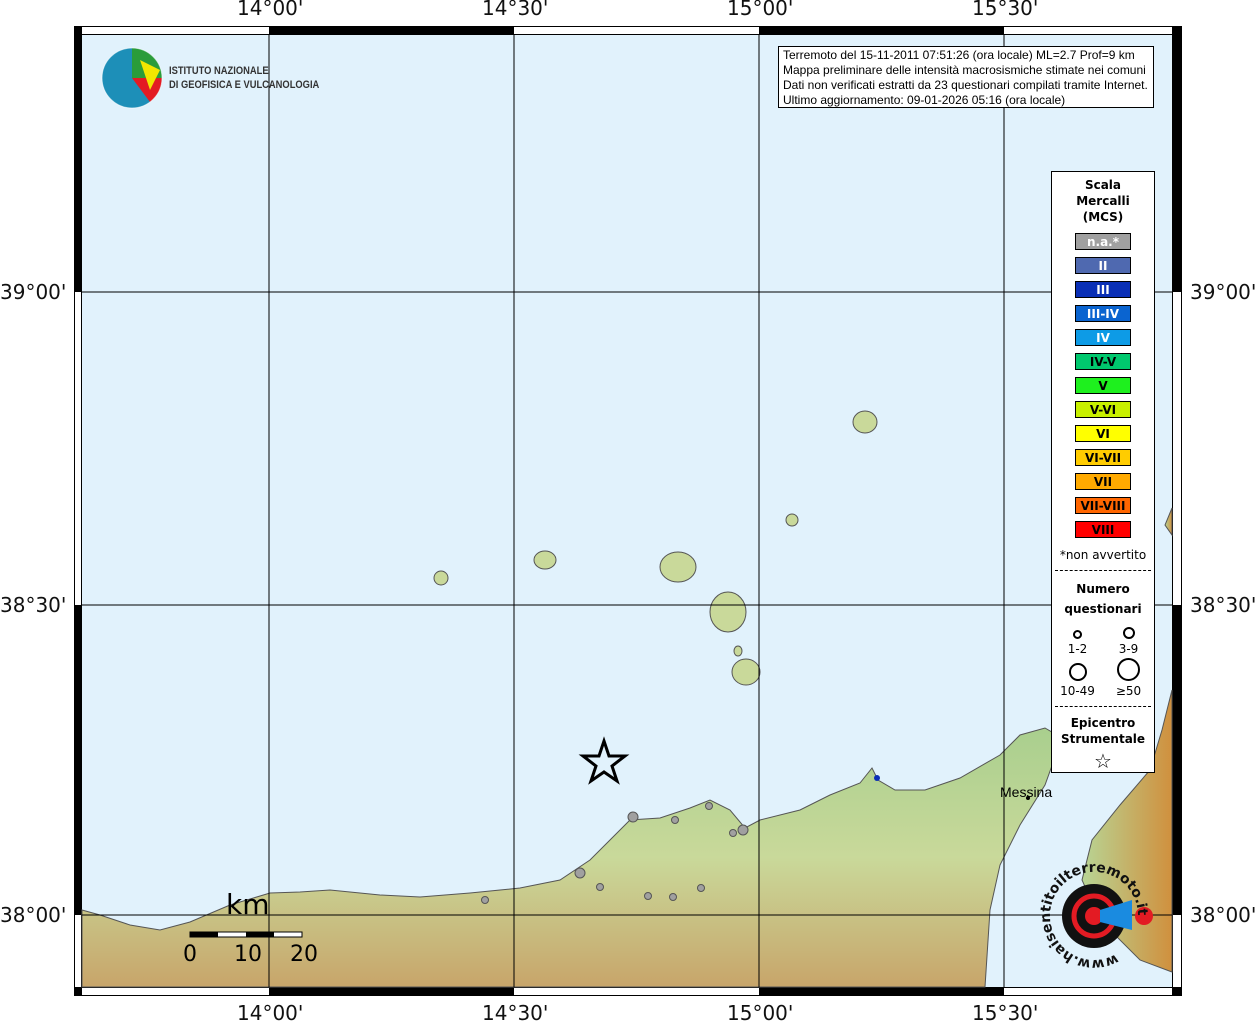 The width and height of the screenshot is (1255, 1025). I want to click on scale-tick: 0, so click(190, 954).